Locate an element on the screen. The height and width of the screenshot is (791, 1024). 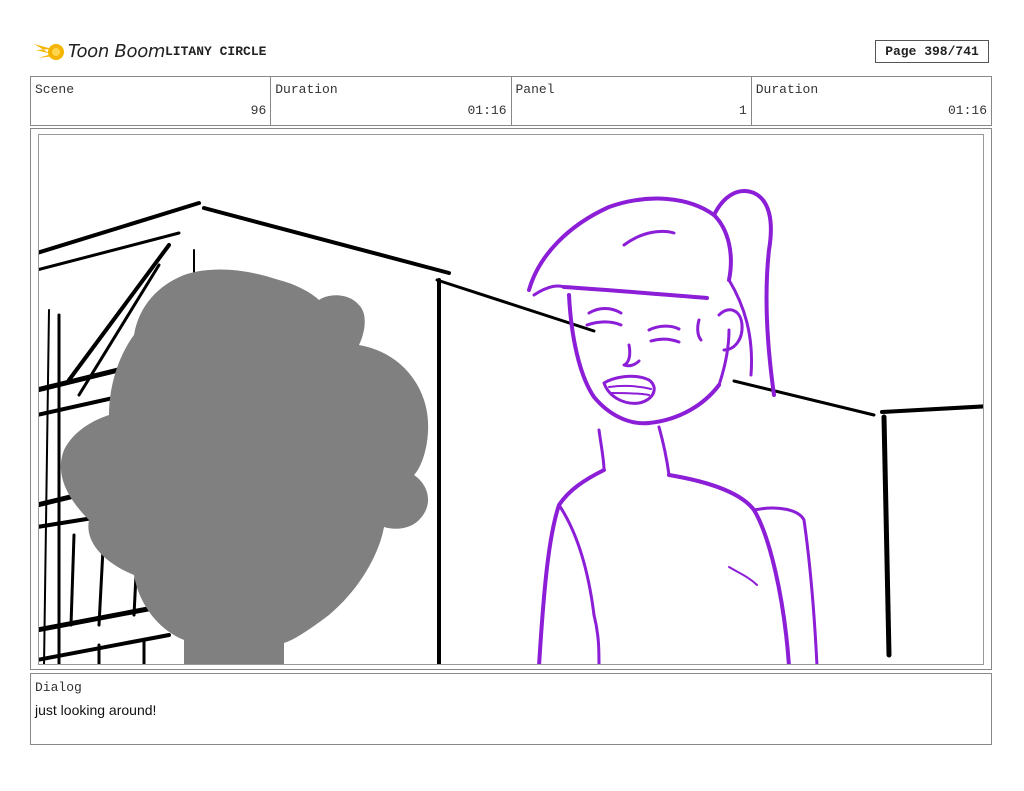
scene-value: 96 is located at coordinates (258, 110).